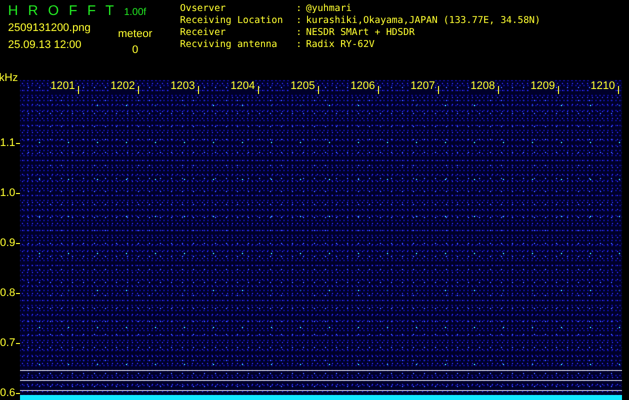 Image resolution: width=629 pixels, height=400 pixels. What do you see at coordinates (182, 86) in the screenshot?
I see `axis-tick-label: 1203` at bounding box center [182, 86].